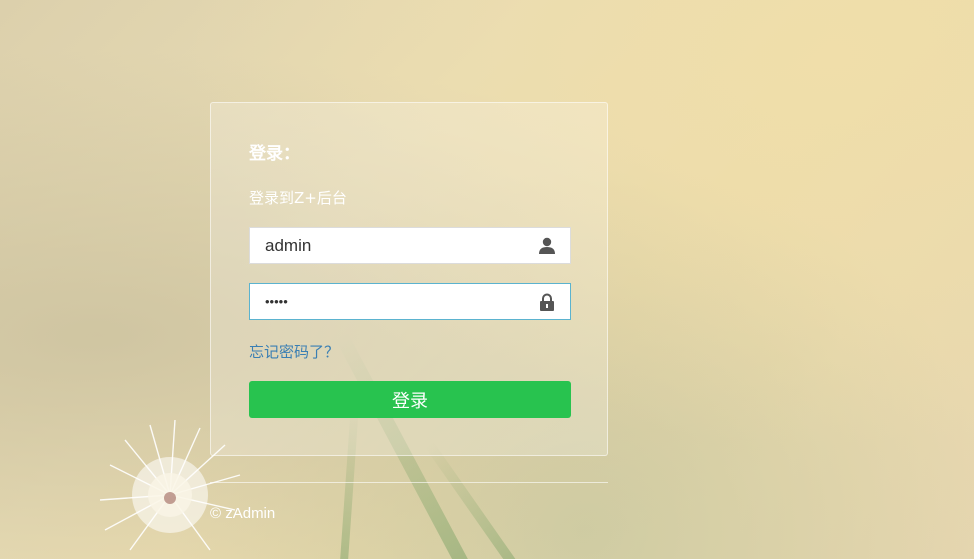  What do you see at coordinates (274, 154) in the screenshot?
I see `login-title: 登录：` at bounding box center [274, 154].